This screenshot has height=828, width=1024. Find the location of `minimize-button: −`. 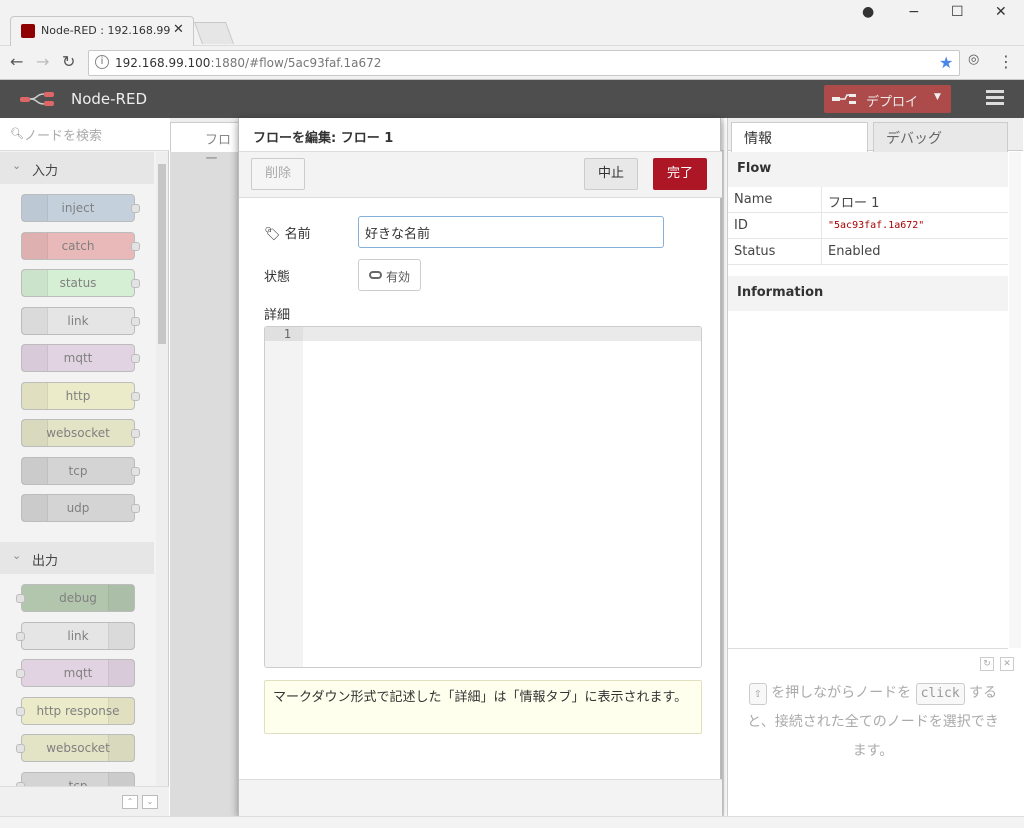

minimize-button: − is located at coordinates (914, 12).